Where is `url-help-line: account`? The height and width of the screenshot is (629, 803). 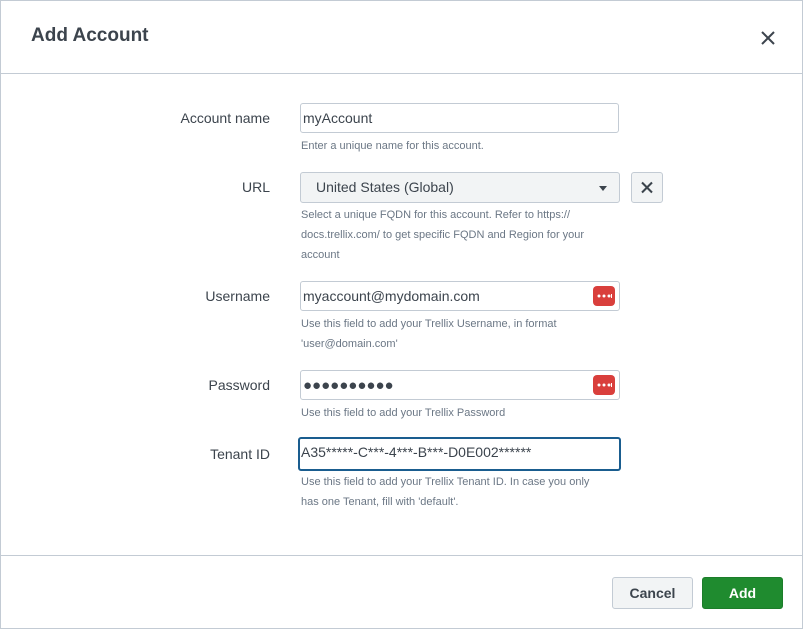 url-help-line: account is located at coordinates (320, 255).